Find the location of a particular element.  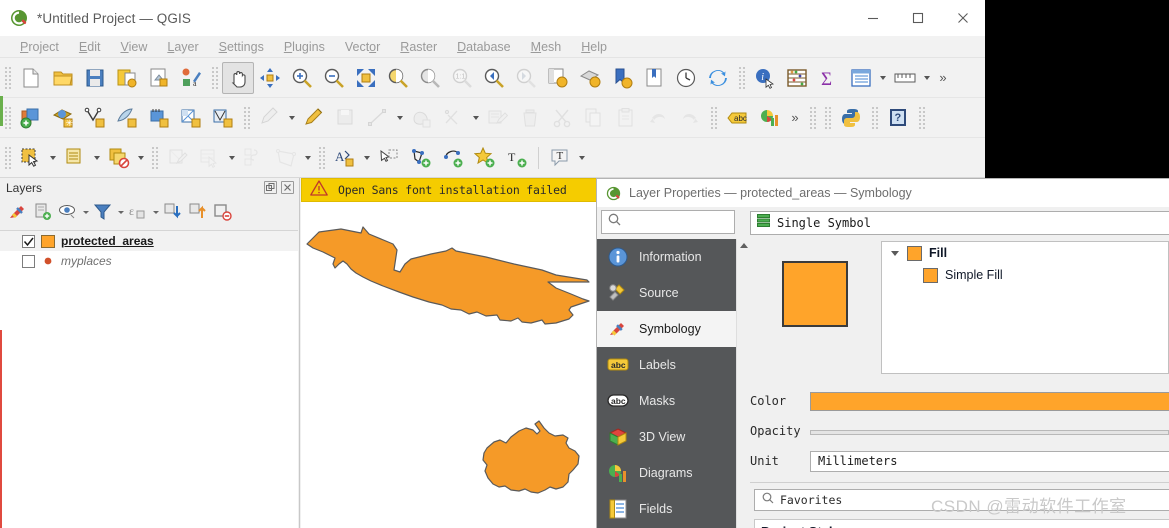

paste-features-icon is located at coordinates (626, 118).